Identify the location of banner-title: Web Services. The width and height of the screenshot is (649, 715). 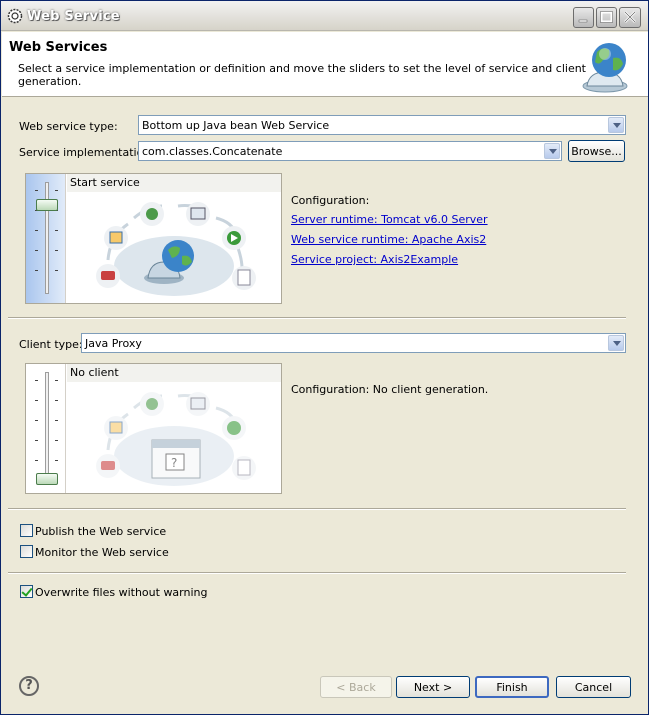
(58, 47).